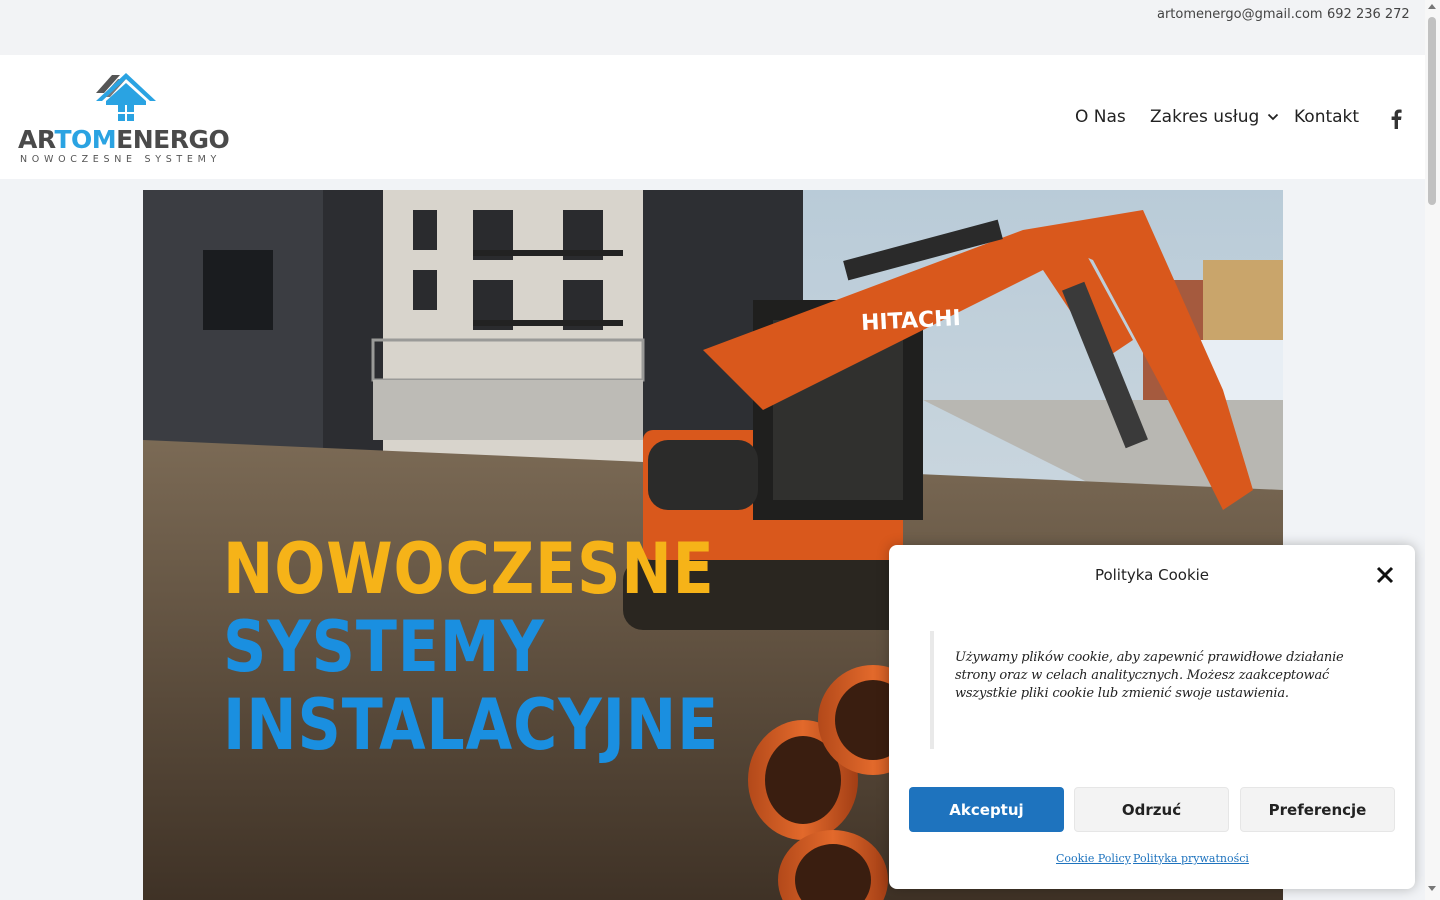 Image resolution: width=1440 pixels, height=900 pixels. What do you see at coordinates (384, 647) in the screenshot?
I see `hero-line-2: SYSTEMY` at bounding box center [384, 647].